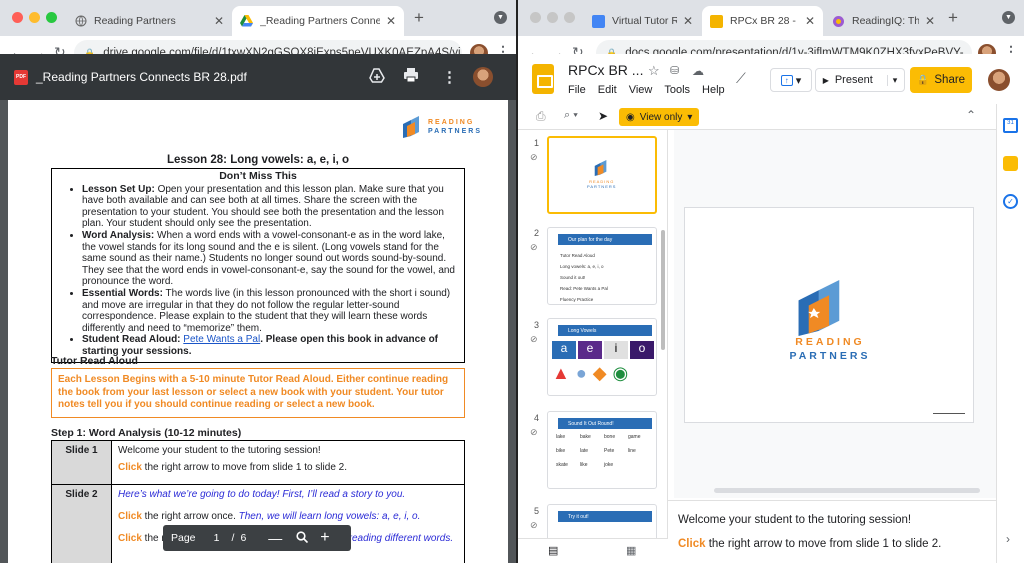 This screenshot has height=563, width=1024. I want to click on move-icon: ⛁, so click(674, 70).